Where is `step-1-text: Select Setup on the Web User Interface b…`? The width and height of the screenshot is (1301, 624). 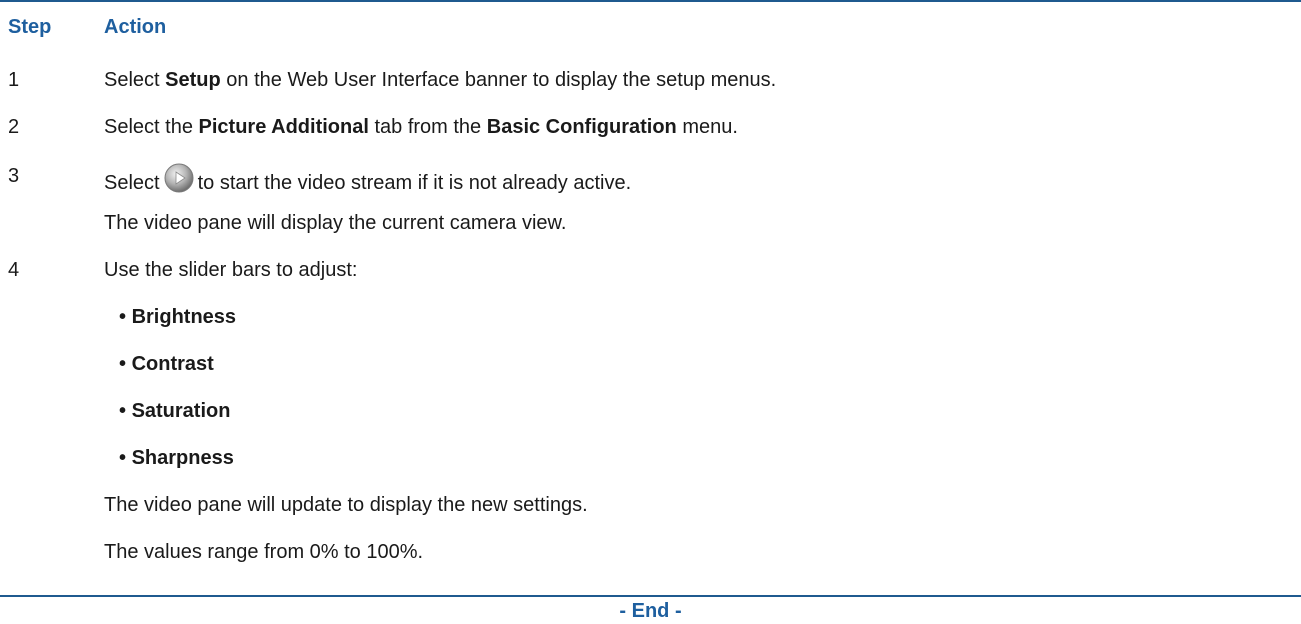
step-1-text: Select Setup on the Web User Interface b… is located at coordinates (440, 80).